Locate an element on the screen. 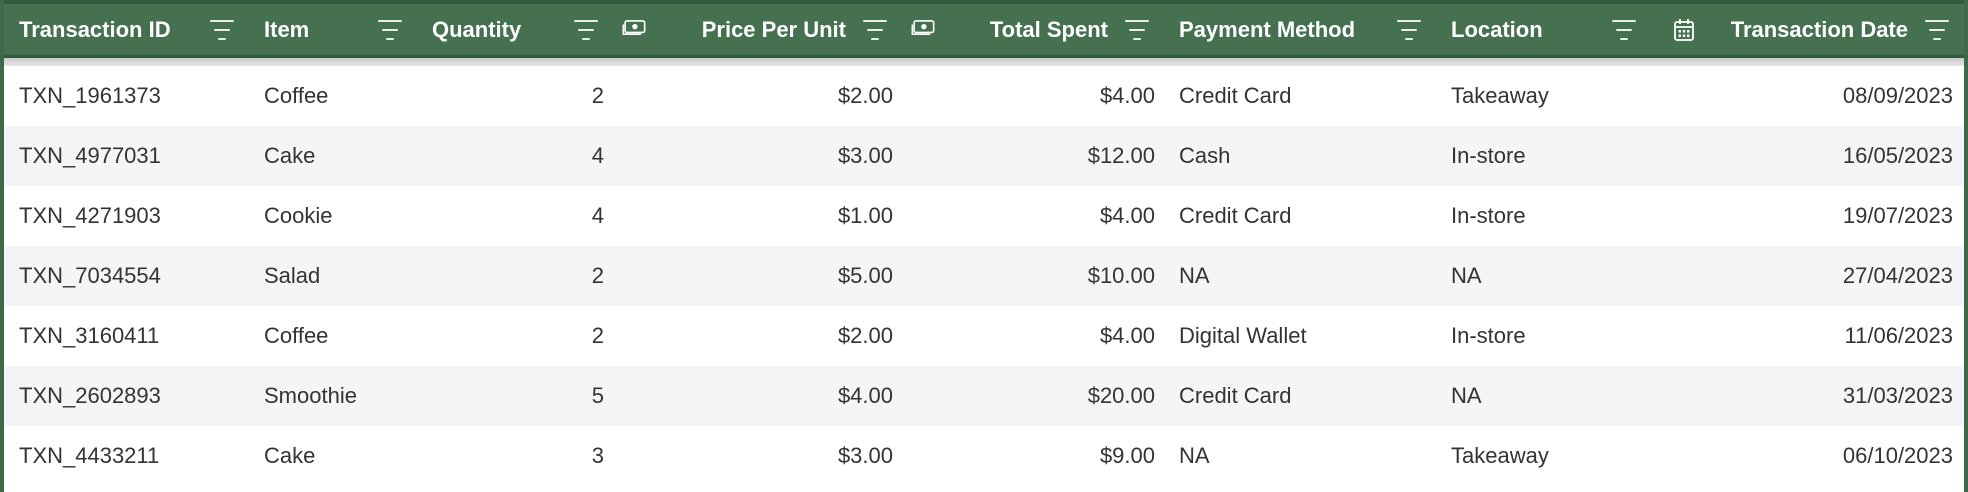 This screenshot has width=1968, height=492. calendar-icon is located at coordinates (1684, 29).